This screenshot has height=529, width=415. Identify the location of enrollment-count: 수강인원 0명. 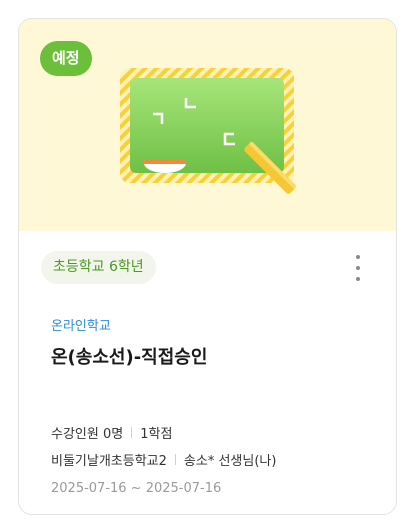
(87, 434).